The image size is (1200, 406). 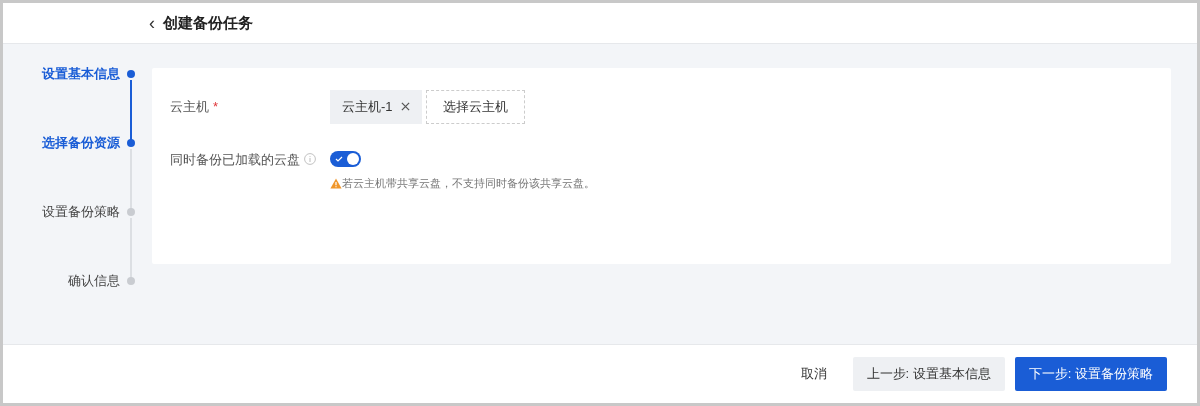 I want to click on warning-icon, so click(x=336, y=183).